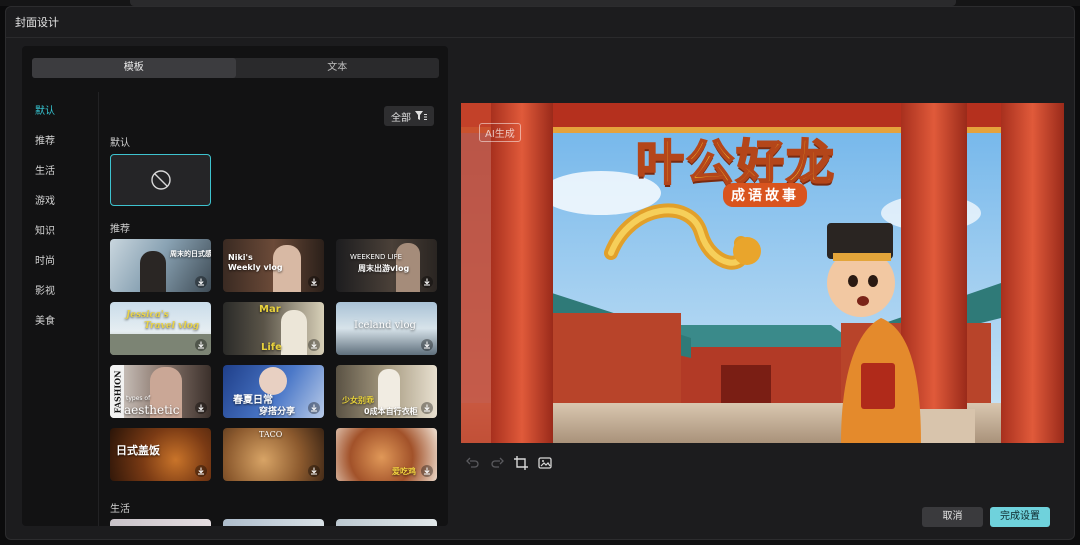  Describe the element at coordinates (421, 115) in the screenshot. I see `filter-icon` at that location.